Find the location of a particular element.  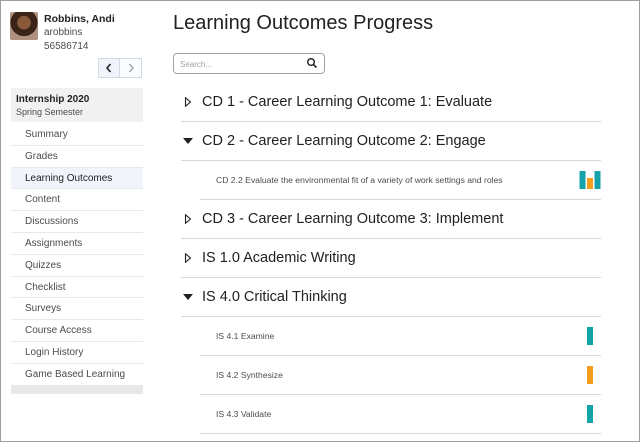

user-info: Robbins, Andi arobbins 56586714 is located at coordinates (79, 33).